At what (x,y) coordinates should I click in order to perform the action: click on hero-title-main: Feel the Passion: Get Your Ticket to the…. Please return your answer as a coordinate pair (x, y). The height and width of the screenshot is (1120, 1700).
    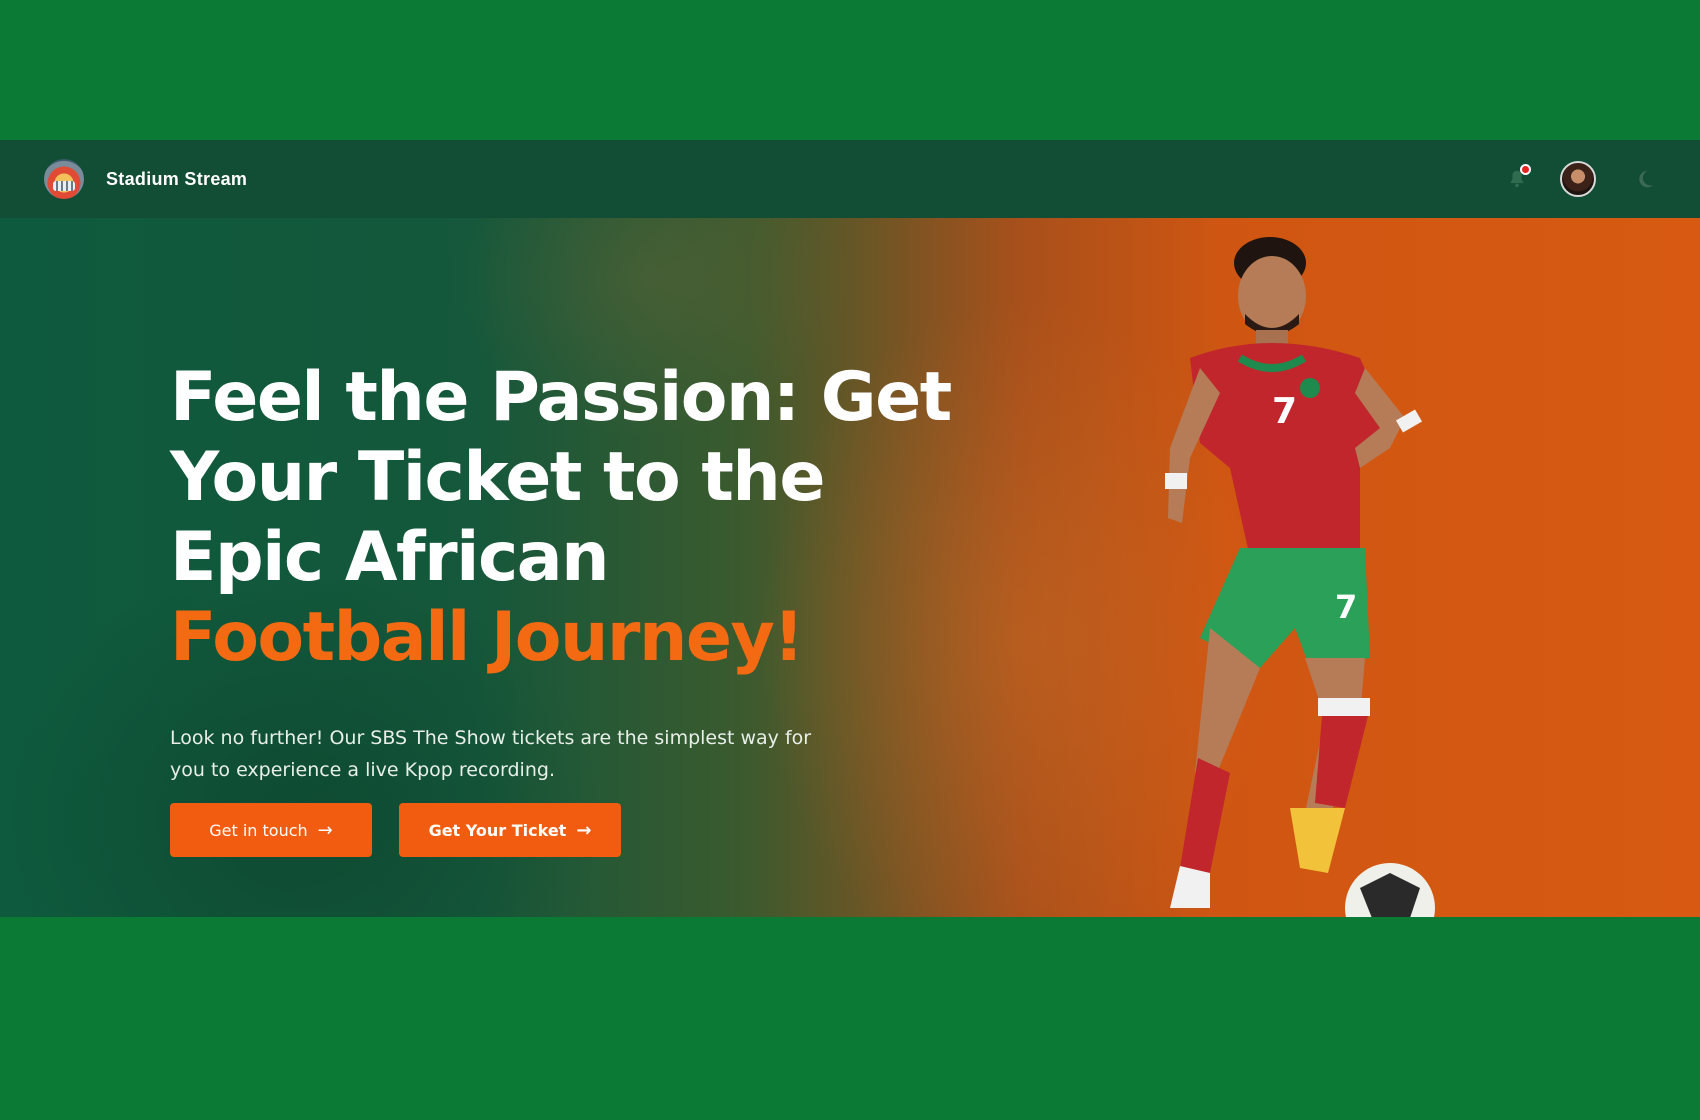
    Looking at the image, I should click on (561, 477).